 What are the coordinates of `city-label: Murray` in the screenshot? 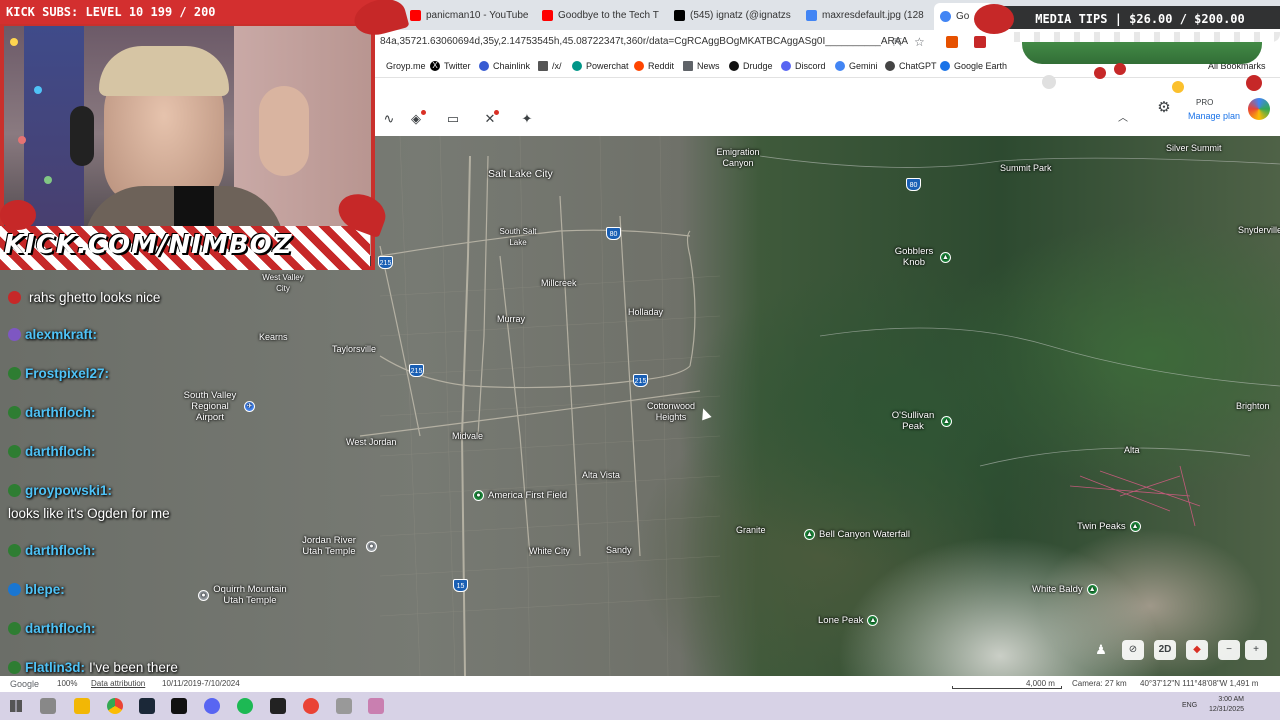 It's located at (511, 319).